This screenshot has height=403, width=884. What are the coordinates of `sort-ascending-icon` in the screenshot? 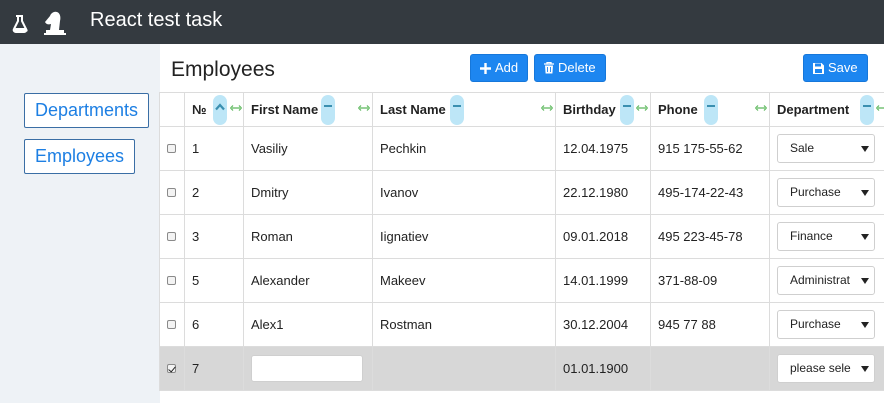 It's located at (220, 110).